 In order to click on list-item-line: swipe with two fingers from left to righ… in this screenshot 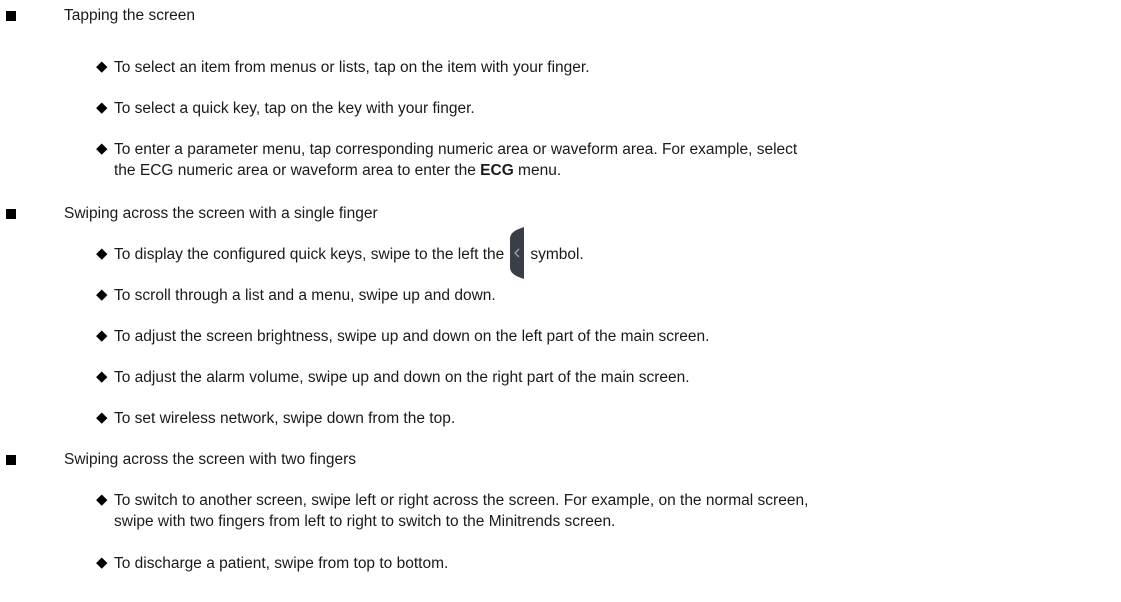, I will do `click(365, 521)`.